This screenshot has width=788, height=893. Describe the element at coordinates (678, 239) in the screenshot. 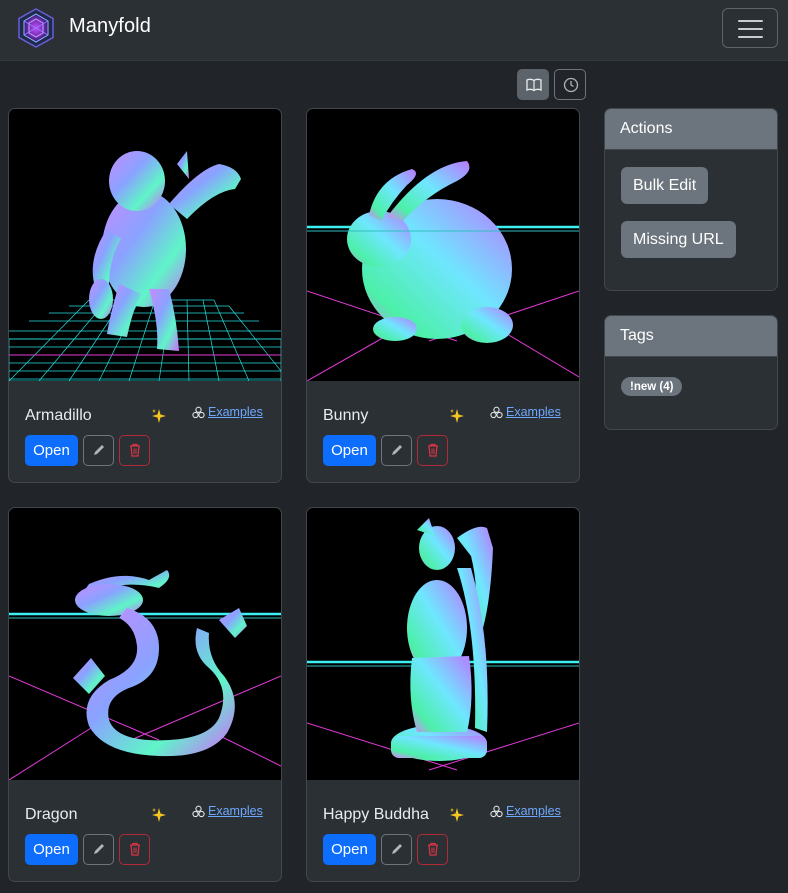

I see `missing-url-button: Missing URL` at that location.